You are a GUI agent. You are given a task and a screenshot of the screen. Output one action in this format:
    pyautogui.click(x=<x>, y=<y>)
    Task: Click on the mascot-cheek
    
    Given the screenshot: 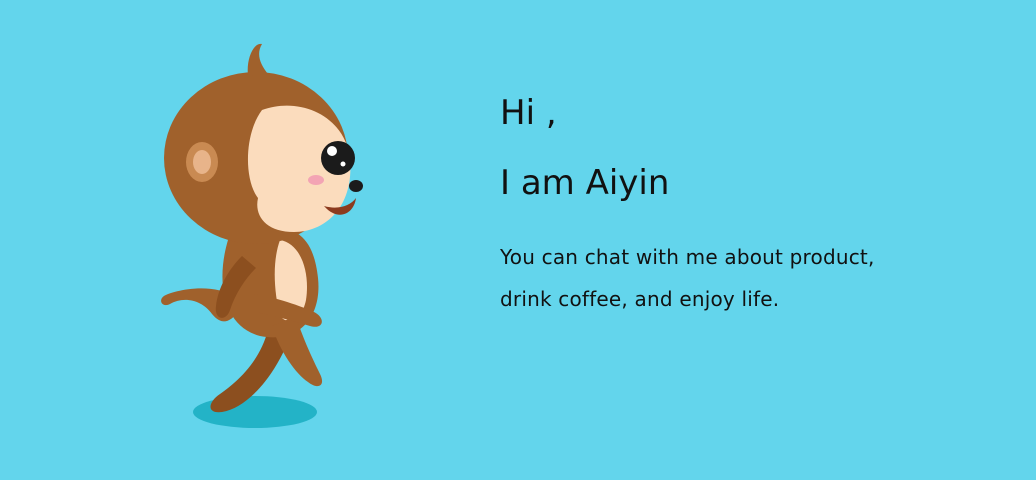 What is the action you would take?
    pyautogui.click(x=316, y=180)
    